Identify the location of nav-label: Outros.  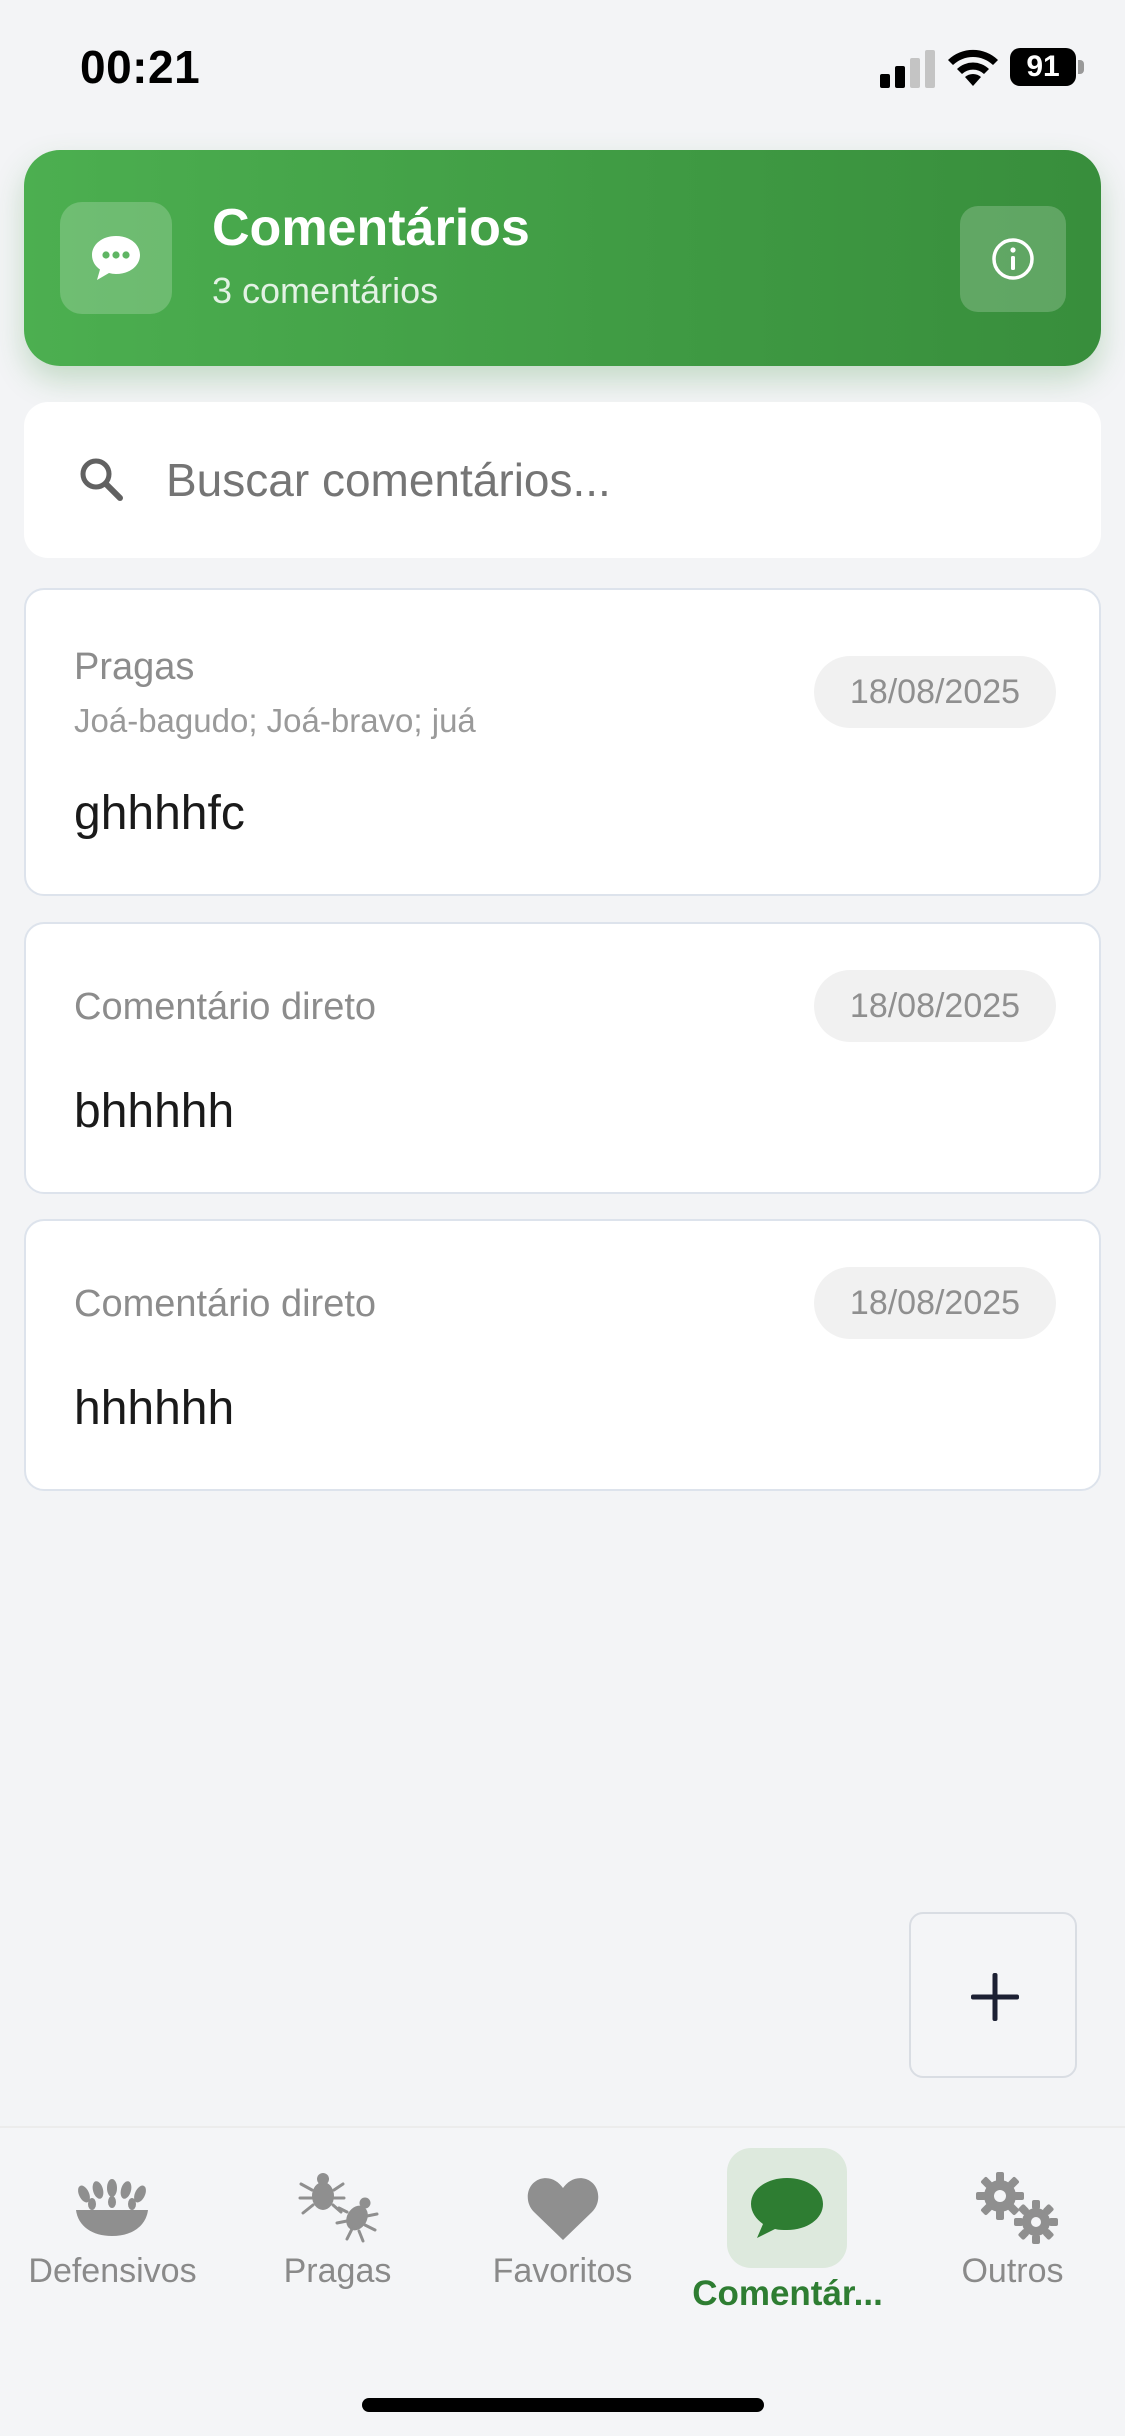
(1012, 2271).